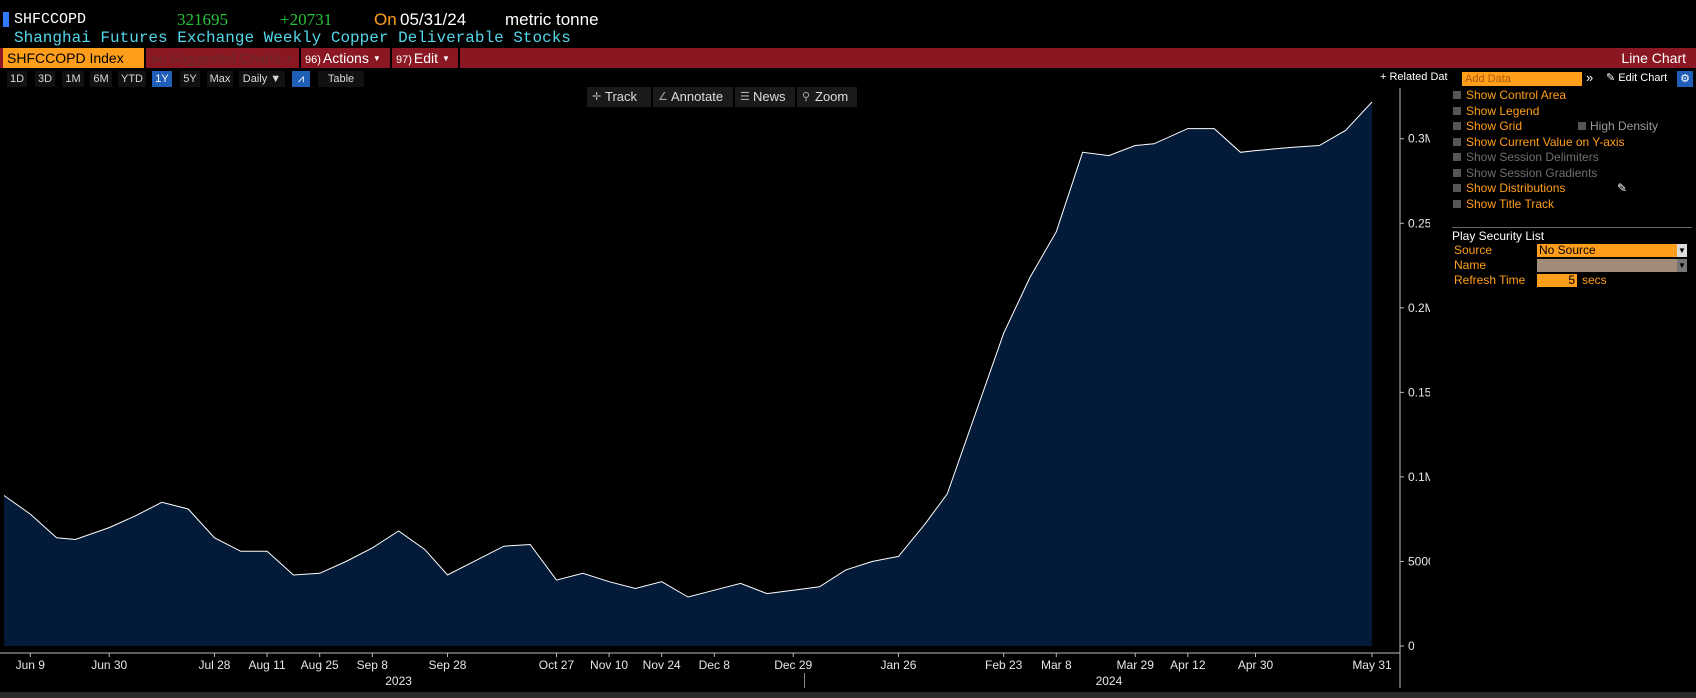 The width and height of the screenshot is (1696, 698). I want to click on annotate-icon: ∠, so click(663, 97).